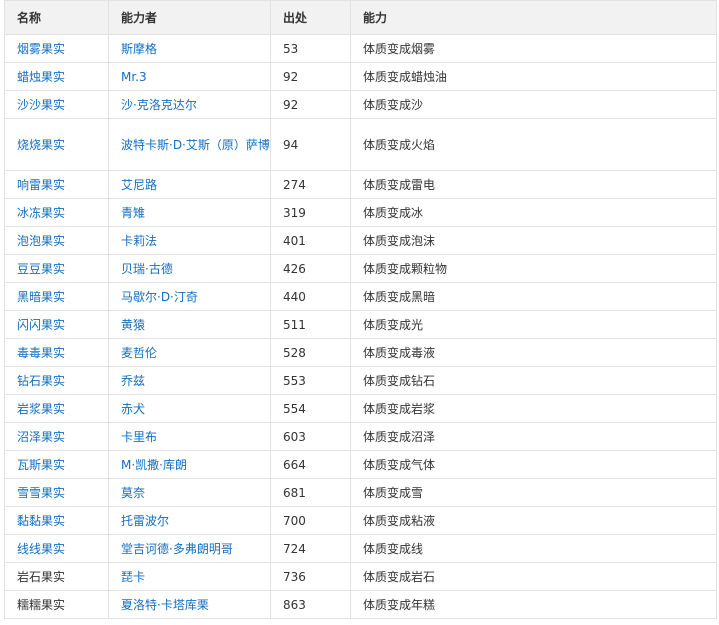  I want to click on ability-cell: 体质变成岩石, so click(399, 576).